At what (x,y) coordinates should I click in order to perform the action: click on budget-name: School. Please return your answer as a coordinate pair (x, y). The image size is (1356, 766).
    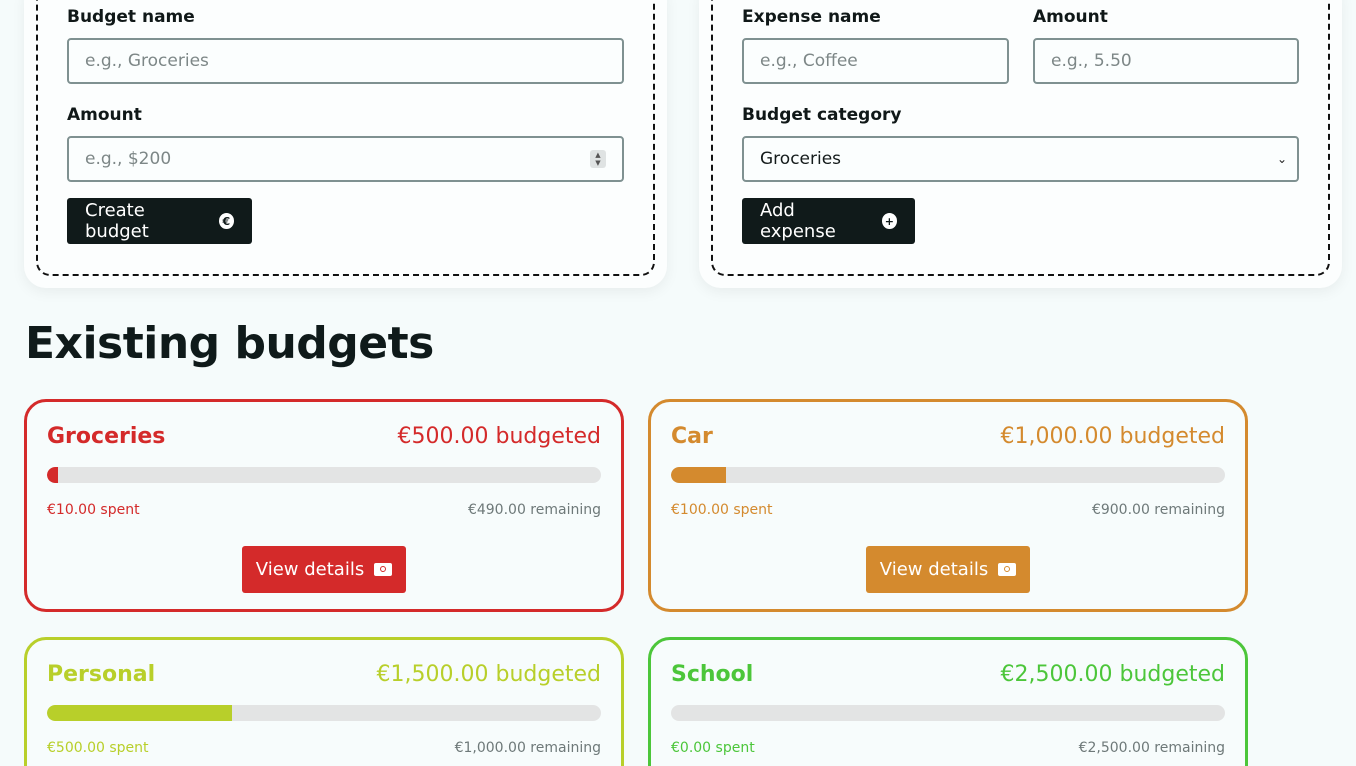
    Looking at the image, I should click on (712, 674).